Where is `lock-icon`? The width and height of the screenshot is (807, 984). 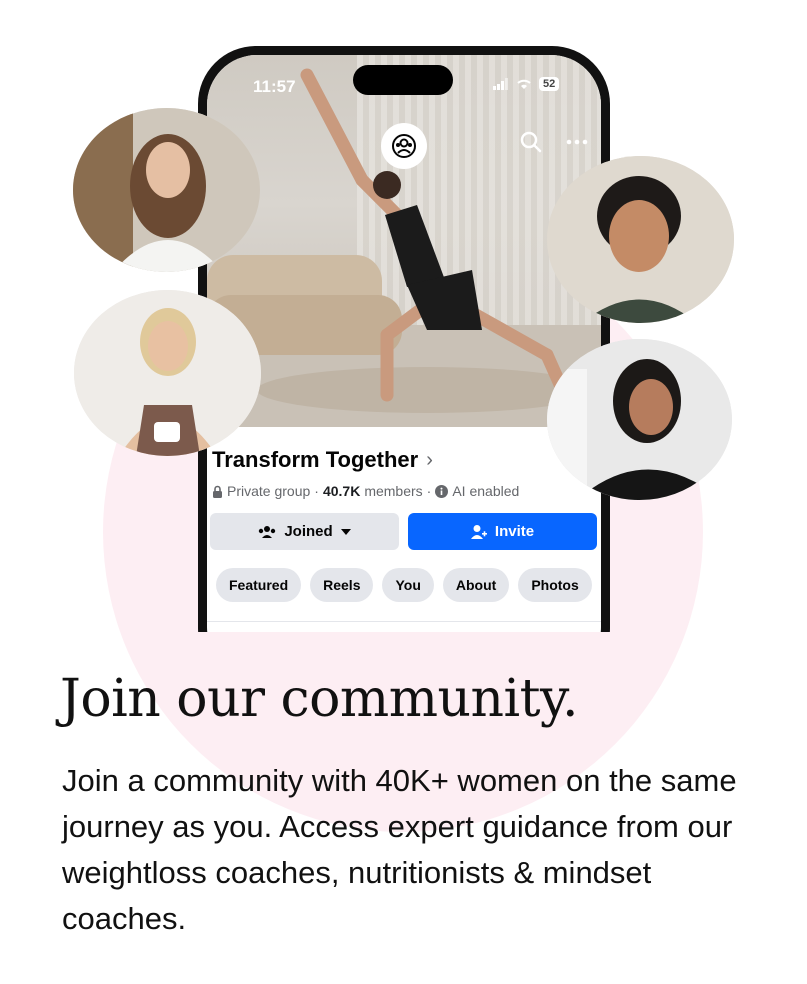
lock-icon is located at coordinates (217, 491).